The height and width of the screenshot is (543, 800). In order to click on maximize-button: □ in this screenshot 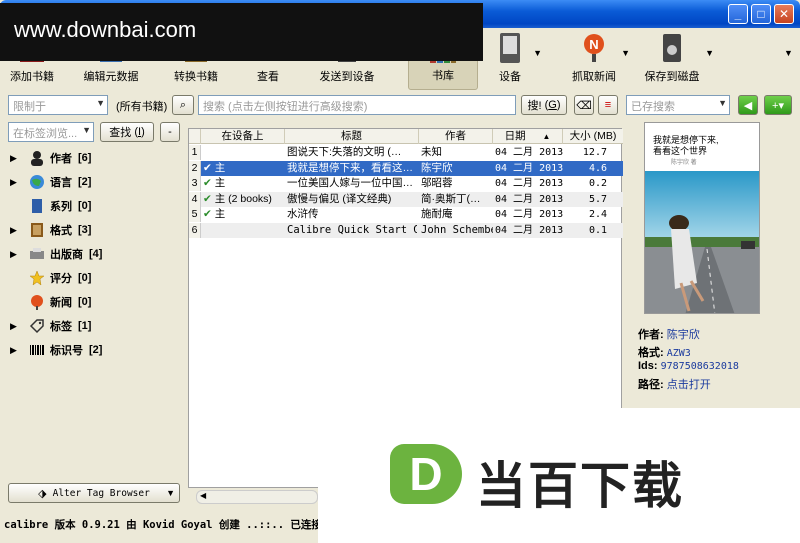, I will do `click(761, 14)`.